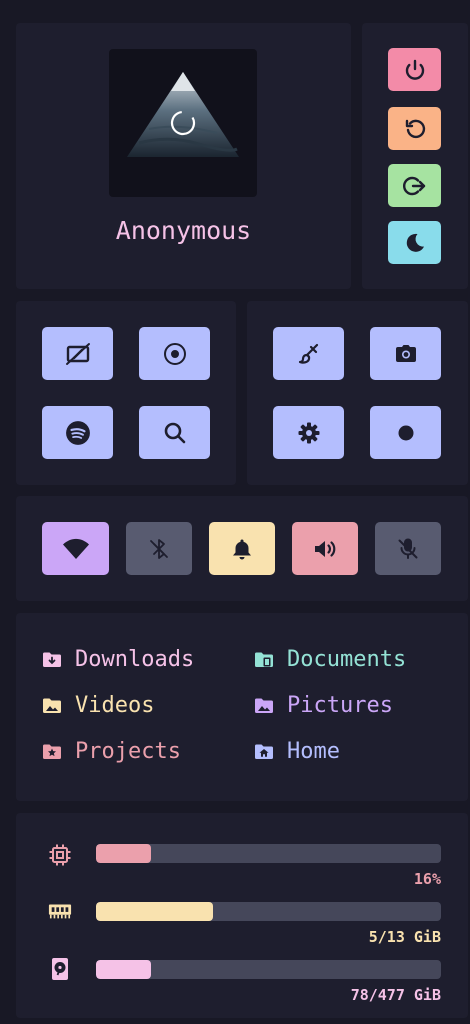 The width and height of the screenshot is (470, 1024). I want to click on brush-icon, so click(308, 353).